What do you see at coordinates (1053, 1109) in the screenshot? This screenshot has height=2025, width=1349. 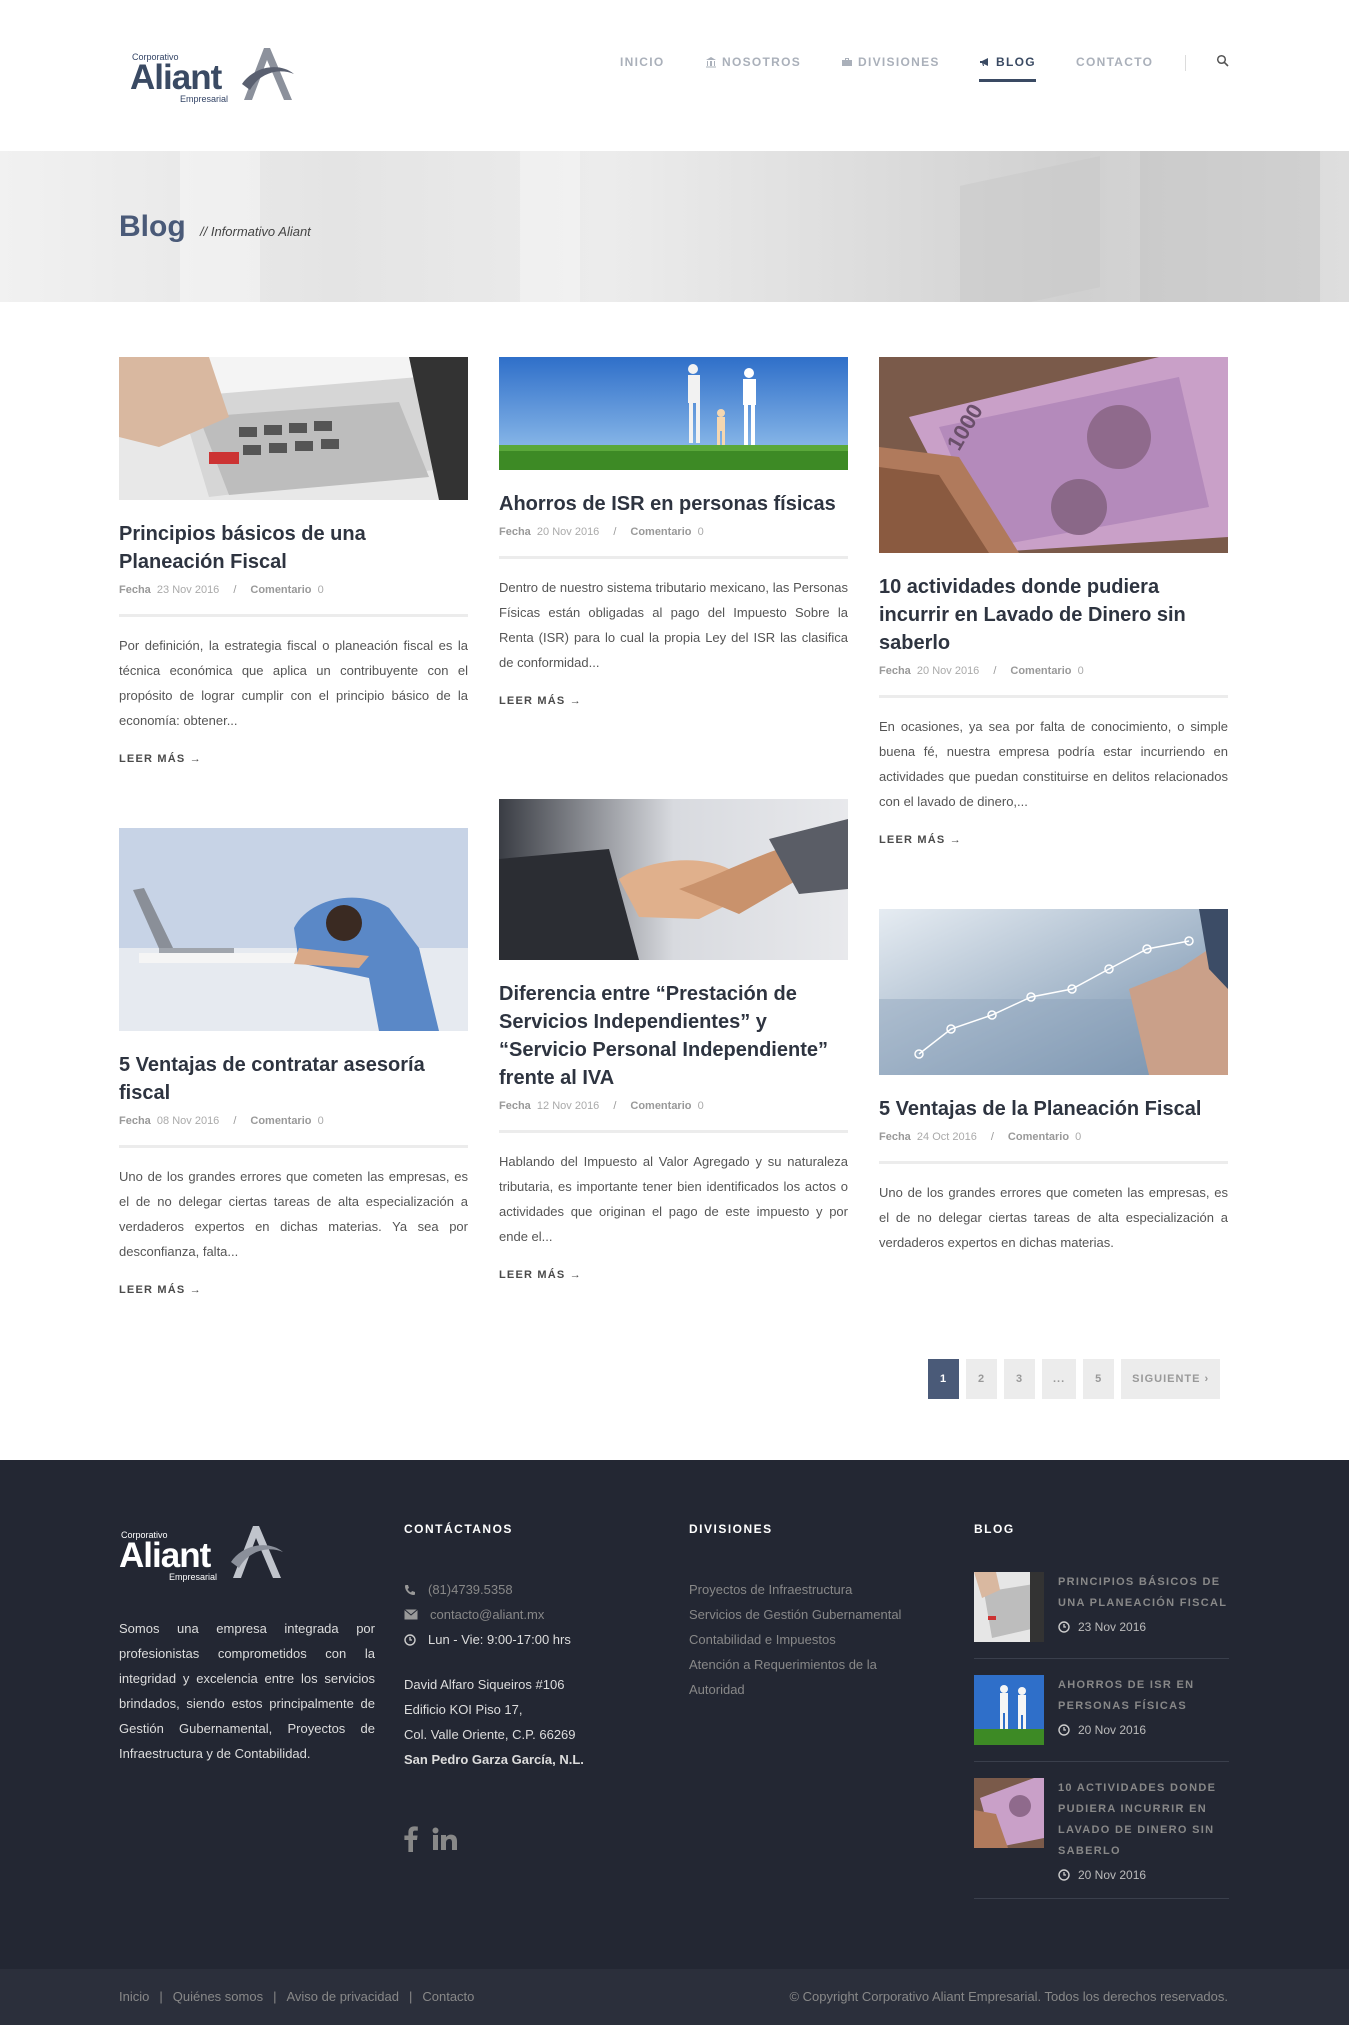 I see `post-title: 5 Ventajas de la Planeación Fiscal` at bounding box center [1053, 1109].